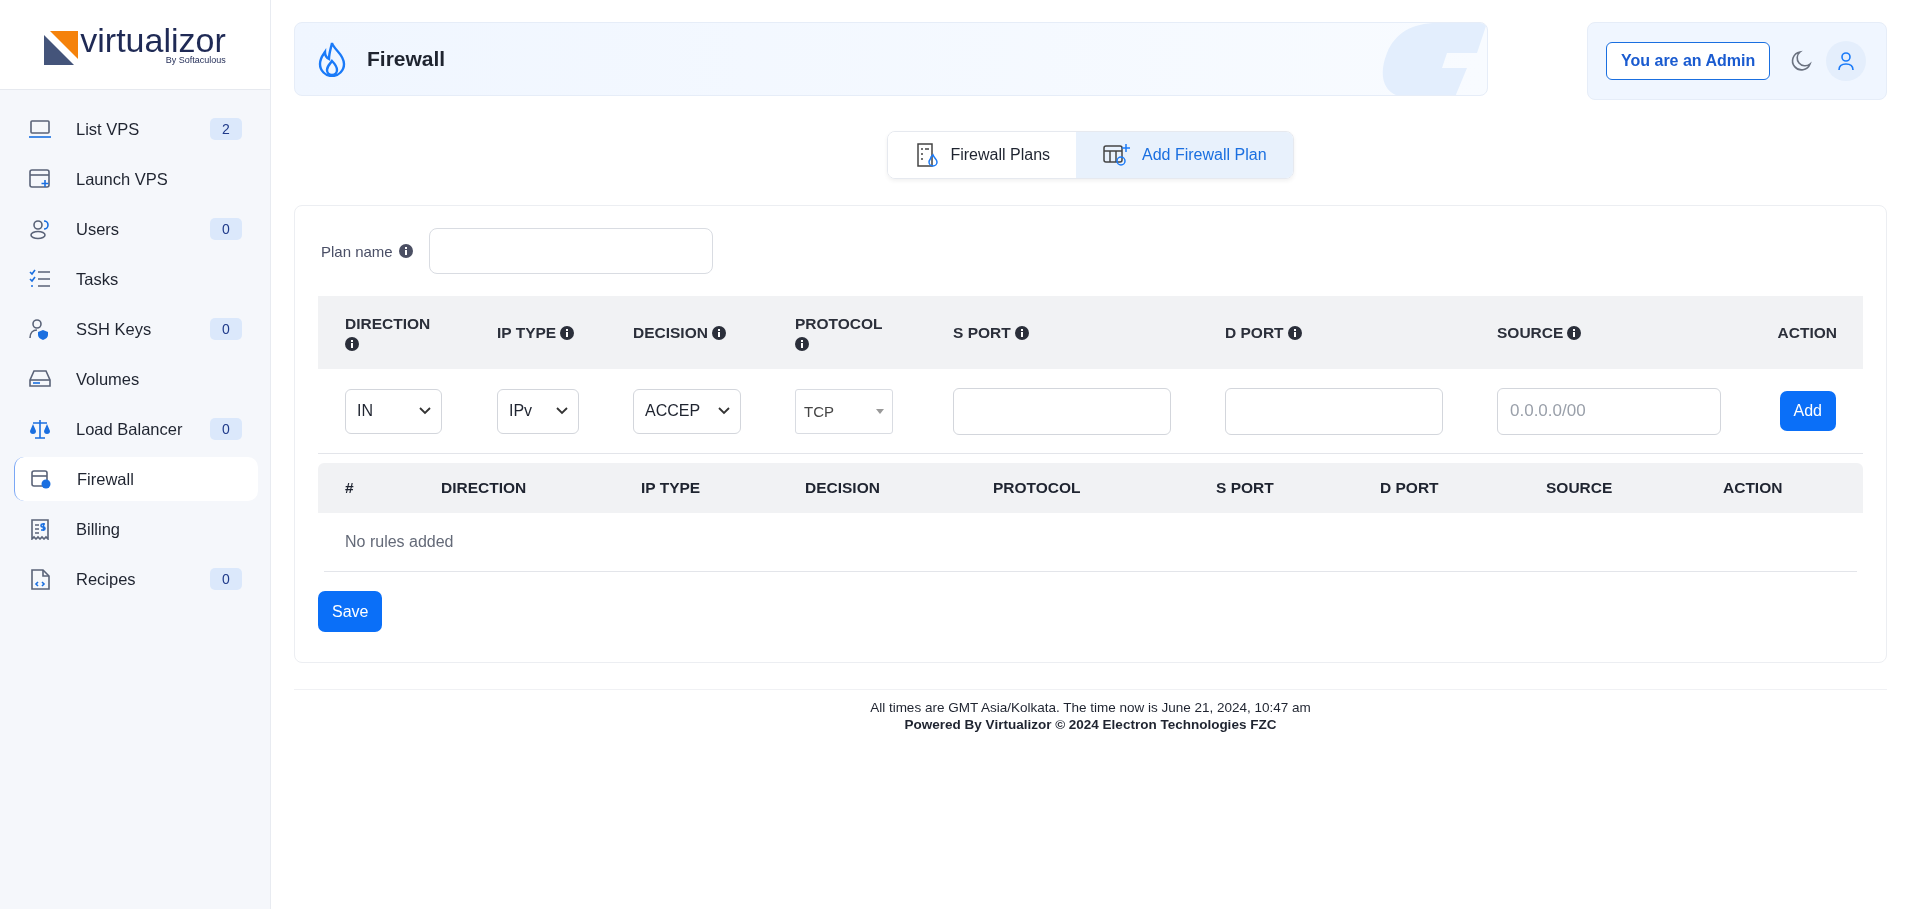 The width and height of the screenshot is (1908, 909). What do you see at coordinates (844, 411) in the screenshot?
I see `select-field: TCP` at bounding box center [844, 411].